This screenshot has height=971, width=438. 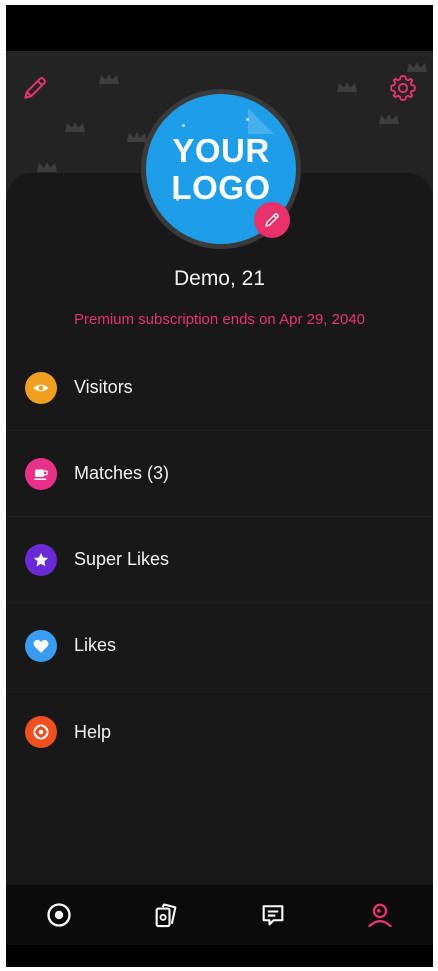 I want to click on edit-avatar-button, so click(x=272, y=220).